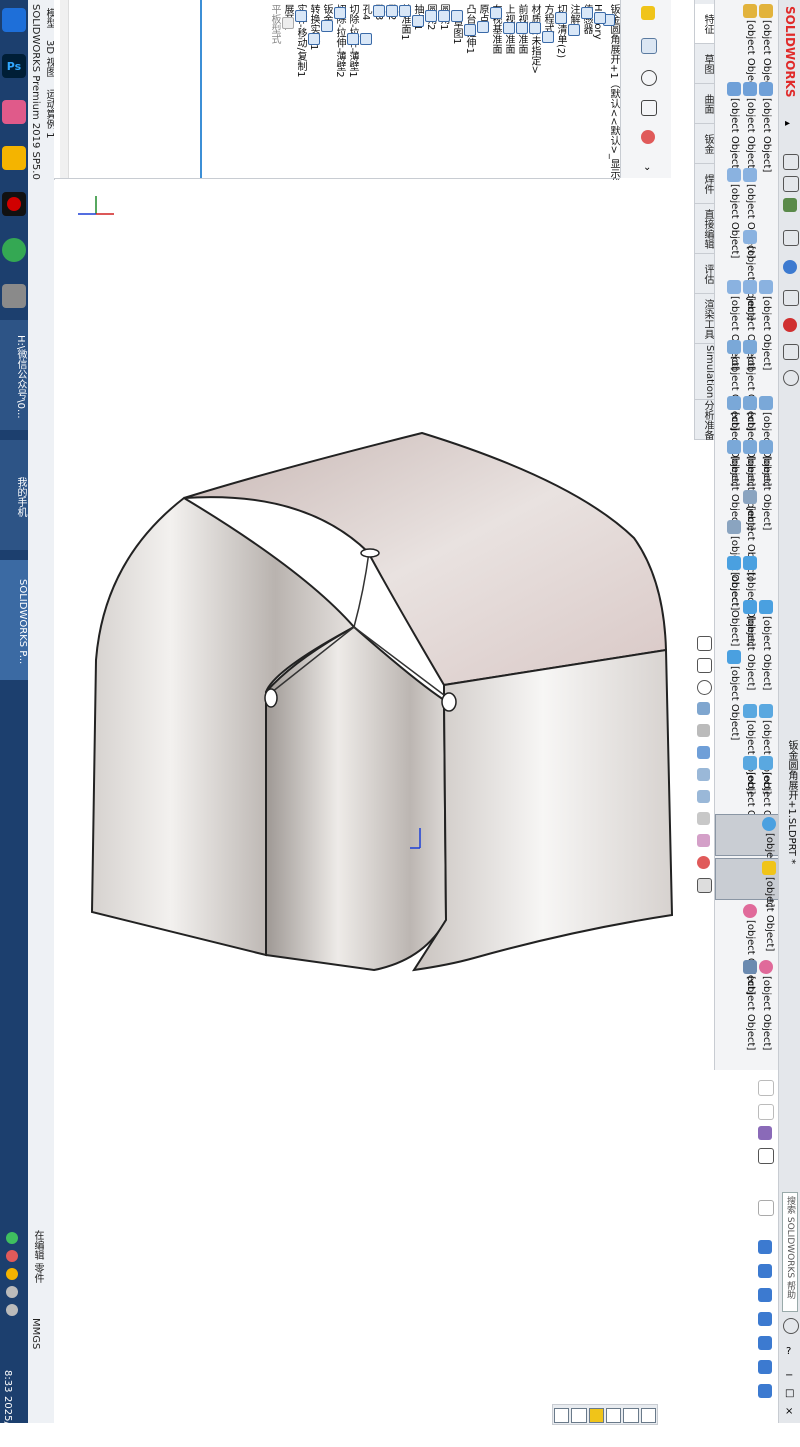 This screenshot has height=1447, width=800. Describe the element at coordinates (705, 104) in the screenshot. I see `tab-surfaces: 曲面` at that location.